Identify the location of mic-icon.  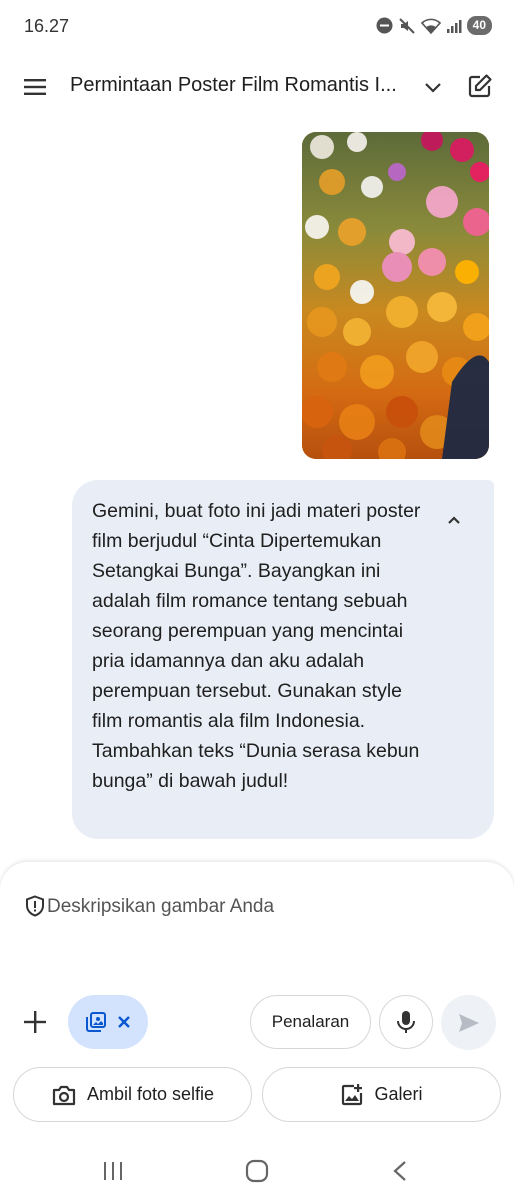
(406, 1022).